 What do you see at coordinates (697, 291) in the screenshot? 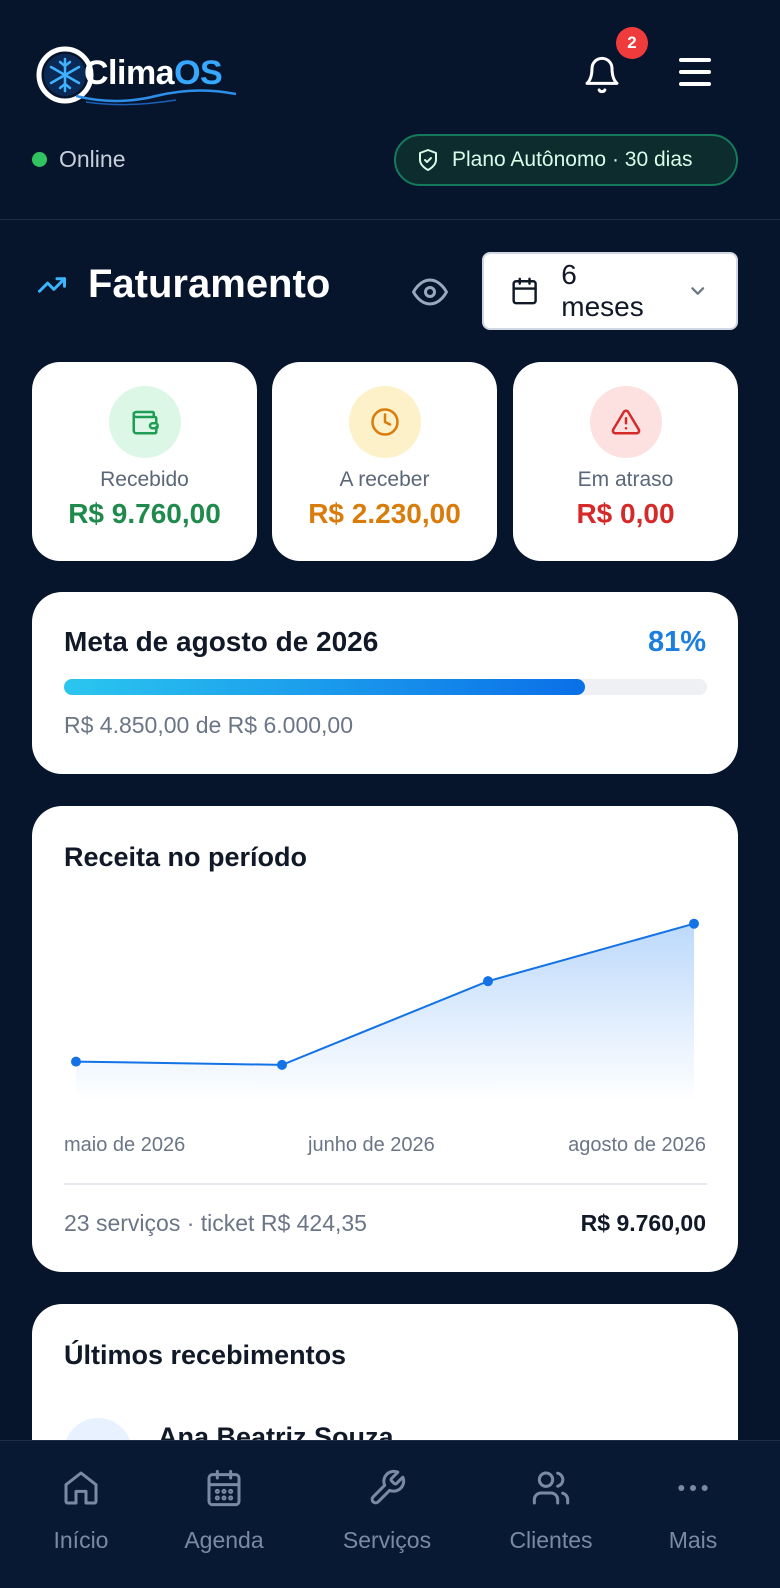
I see `chevron-down-icon` at bounding box center [697, 291].